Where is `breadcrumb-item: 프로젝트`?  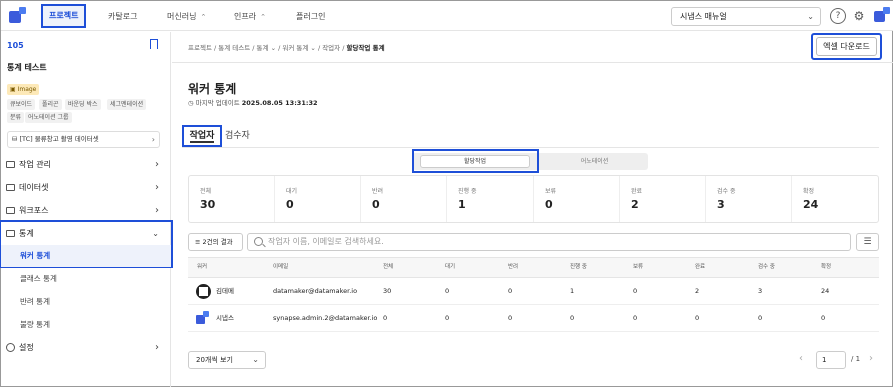
breadcrumb-item: 프로젝트 is located at coordinates (200, 48).